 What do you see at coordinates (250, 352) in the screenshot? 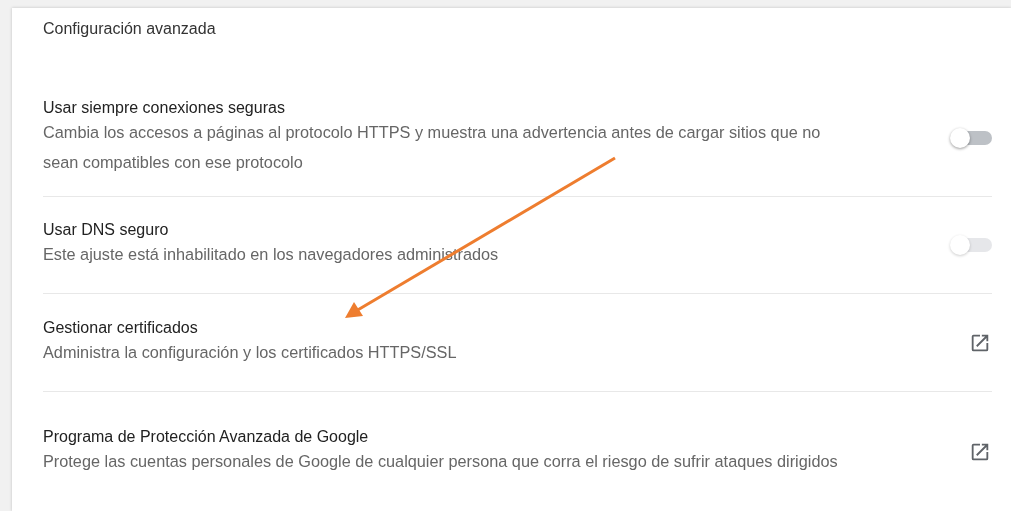
I see `setting-description: Administra la configuración y los certificados HTTPS/SSL` at bounding box center [250, 352].